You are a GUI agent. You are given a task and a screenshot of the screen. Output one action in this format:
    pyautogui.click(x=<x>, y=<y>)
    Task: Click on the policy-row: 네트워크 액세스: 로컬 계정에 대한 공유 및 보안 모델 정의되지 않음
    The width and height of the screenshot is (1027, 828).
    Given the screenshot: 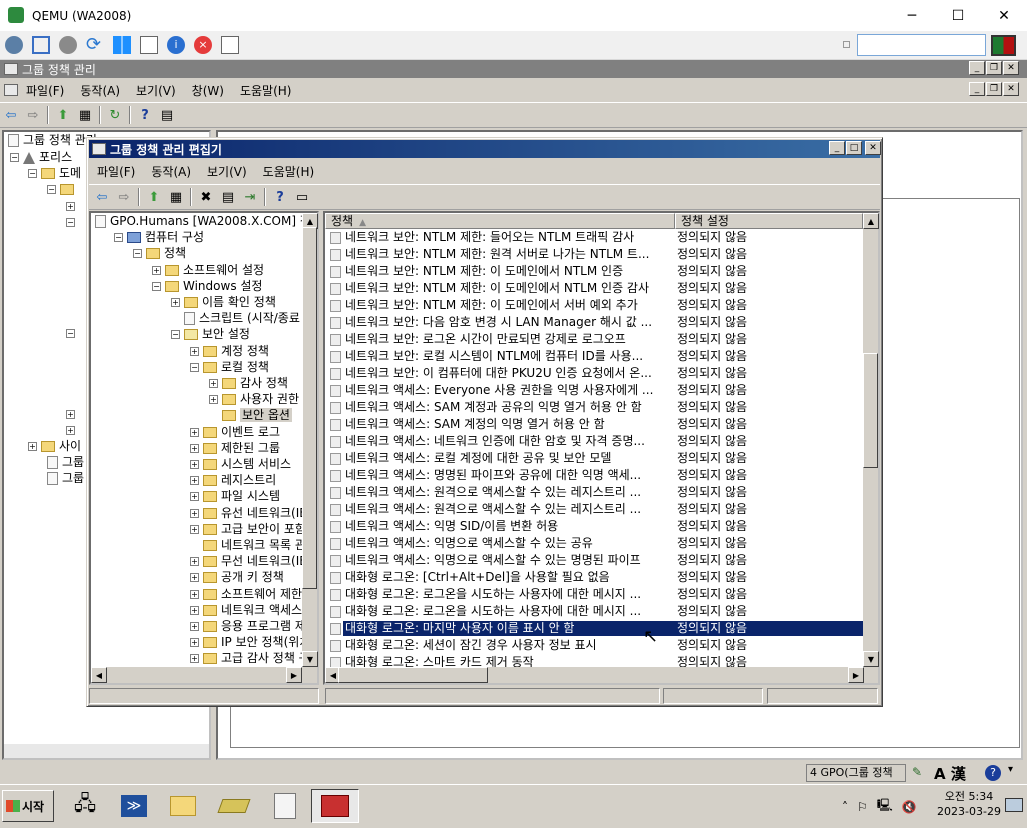 What is the action you would take?
    pyautogui.click(x=593, y=458)
    